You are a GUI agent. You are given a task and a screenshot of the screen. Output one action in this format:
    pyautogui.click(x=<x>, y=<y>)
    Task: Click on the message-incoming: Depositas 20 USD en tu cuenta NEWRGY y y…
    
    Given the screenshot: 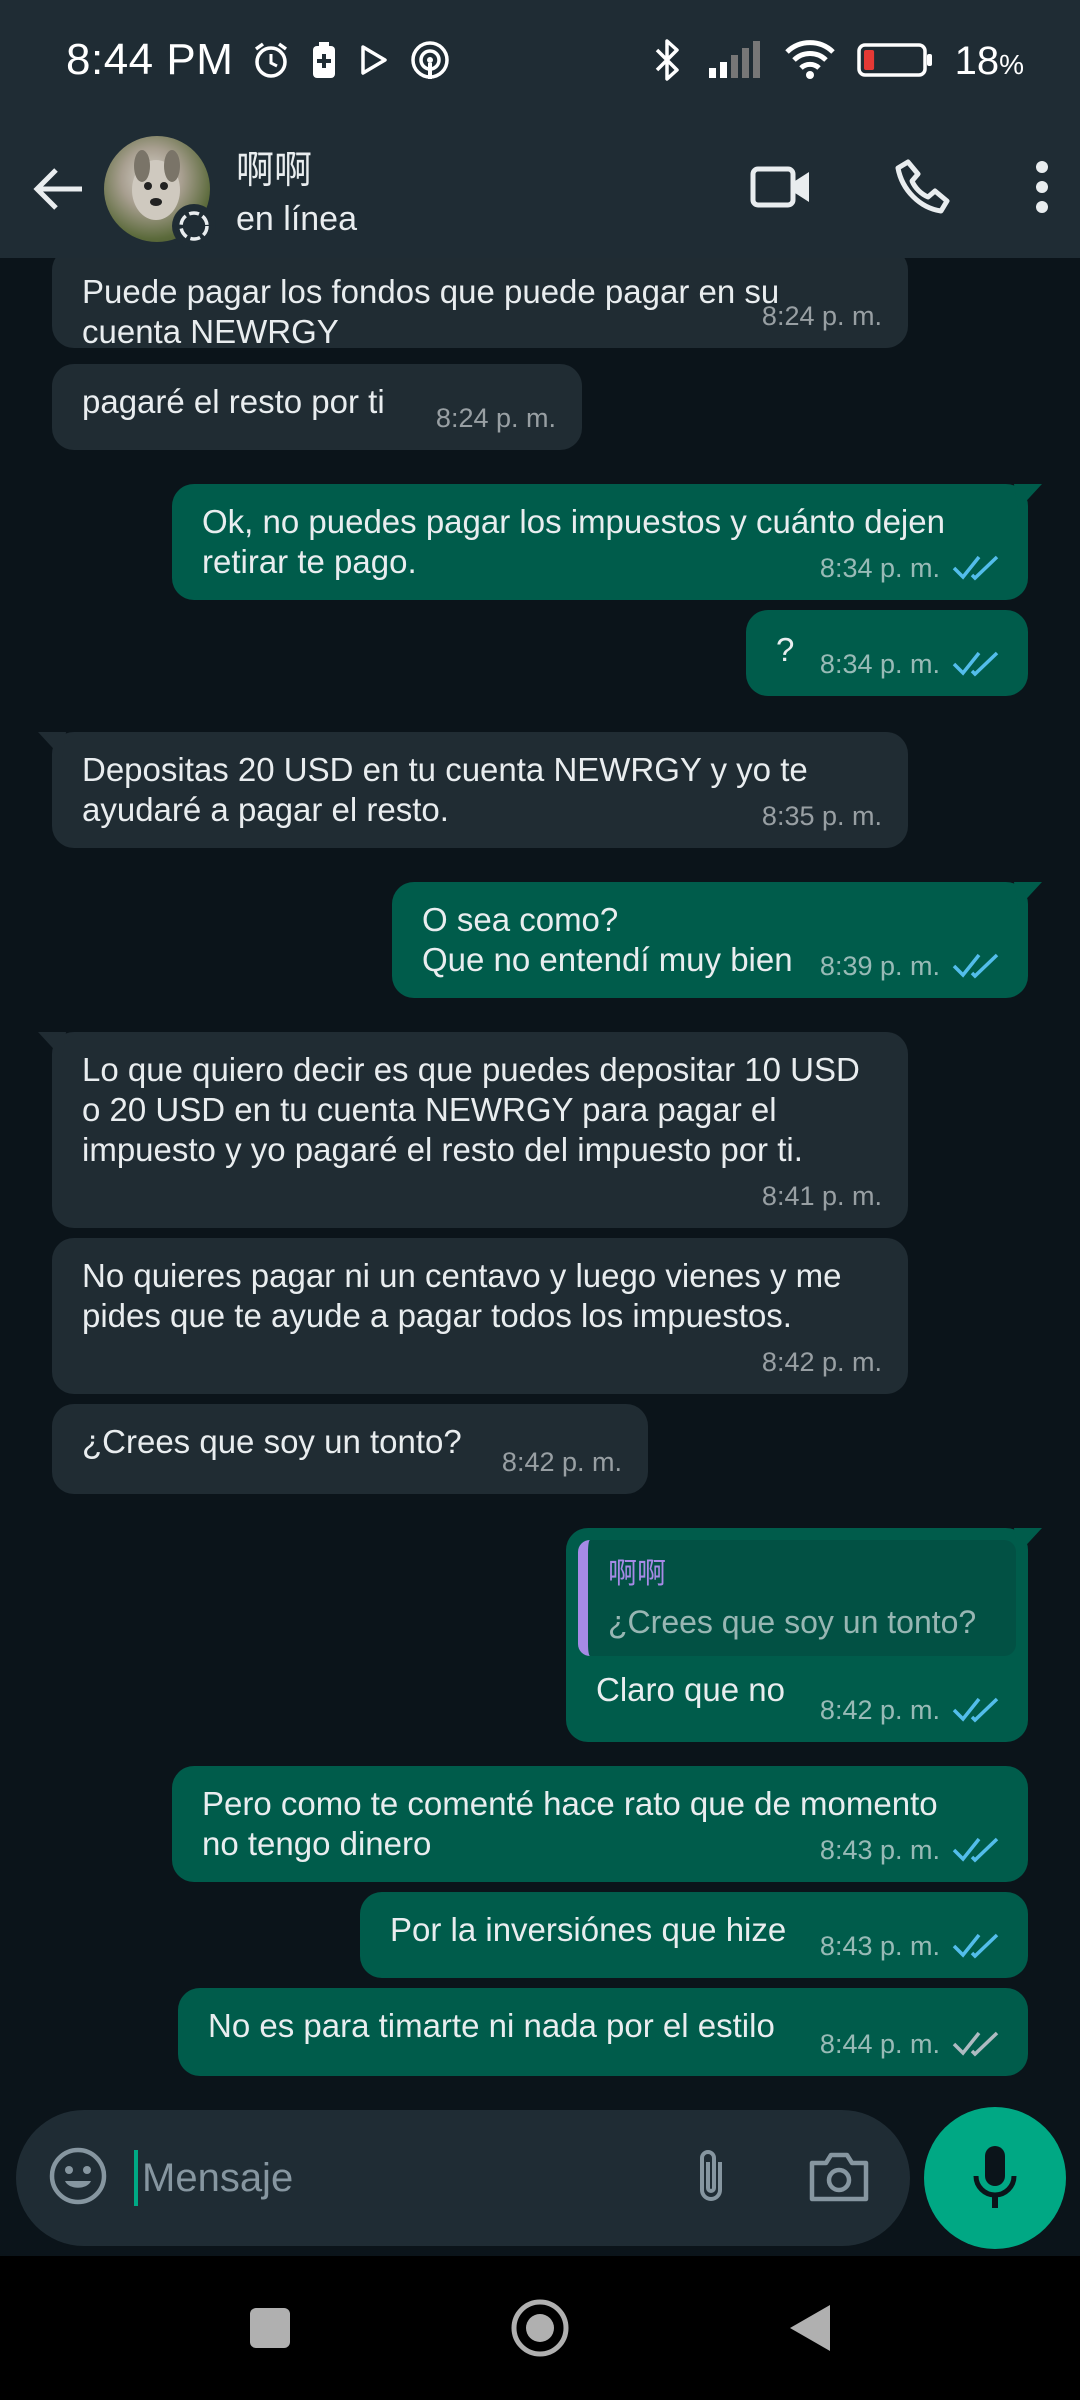 What is the action you would take?
    pyautogui.click(x=473, y=790)
    